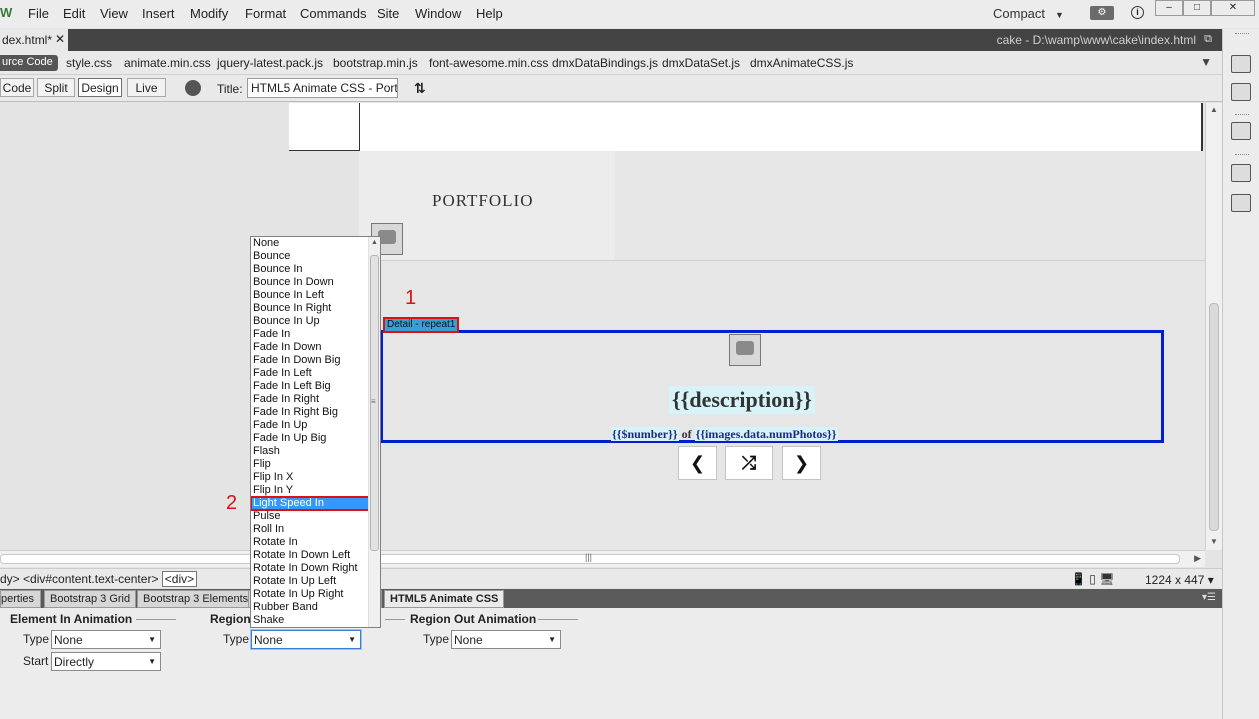  Describe the element at coordinates (315, 477) in the screenshot. I see `dropdown-option: Flip In X` at that location.